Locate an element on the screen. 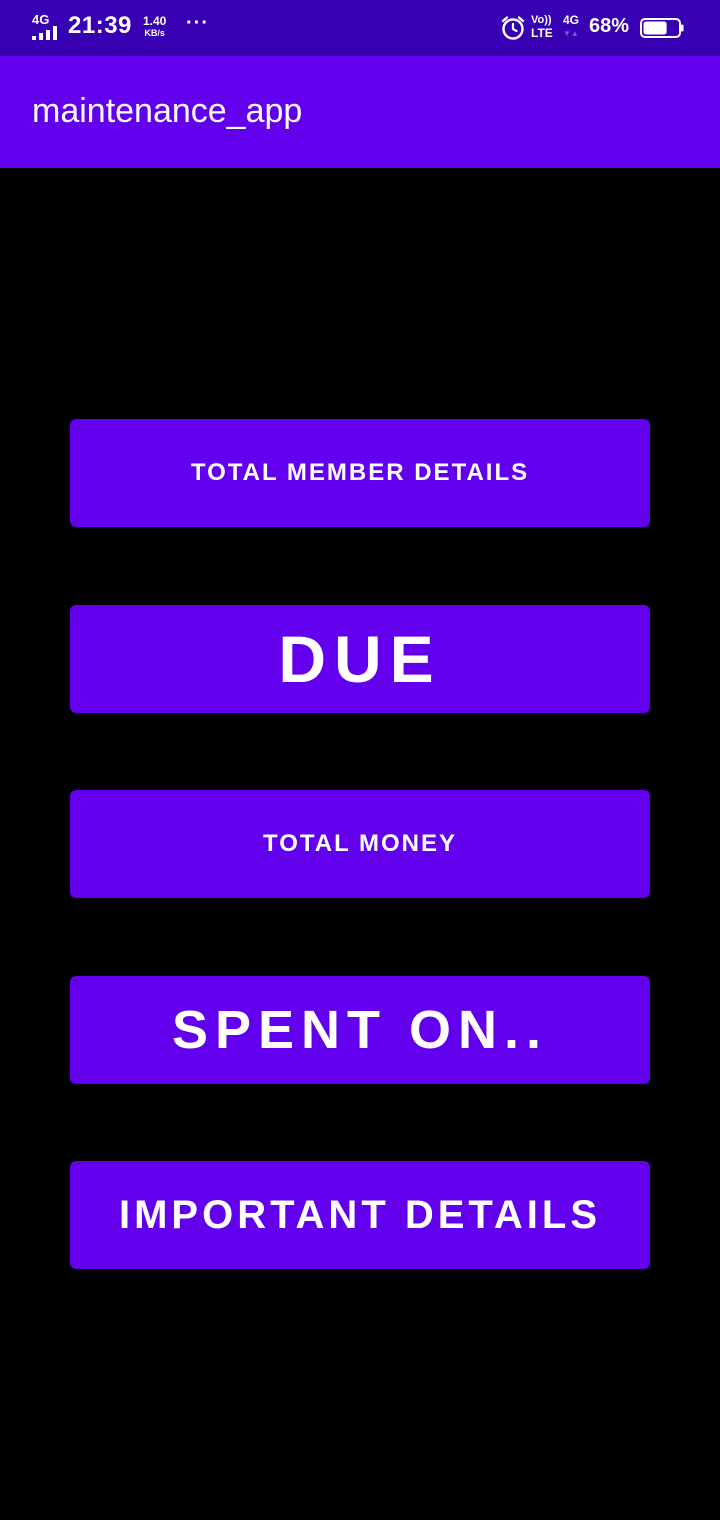 The image size is (720, 1520). volte-indicator: Vo)) LTE is located at coordinates (542, 27).